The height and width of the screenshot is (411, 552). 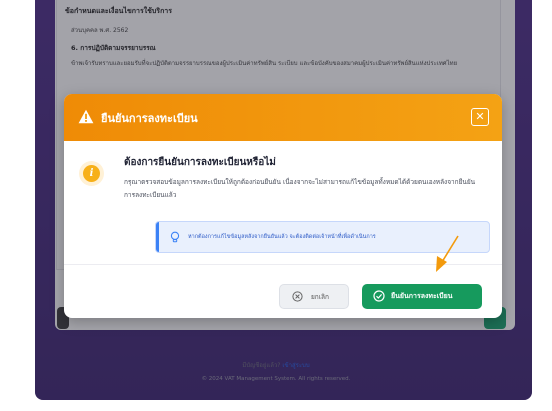 I want to click on close-icon: ✕, so click(x=480, y=117).